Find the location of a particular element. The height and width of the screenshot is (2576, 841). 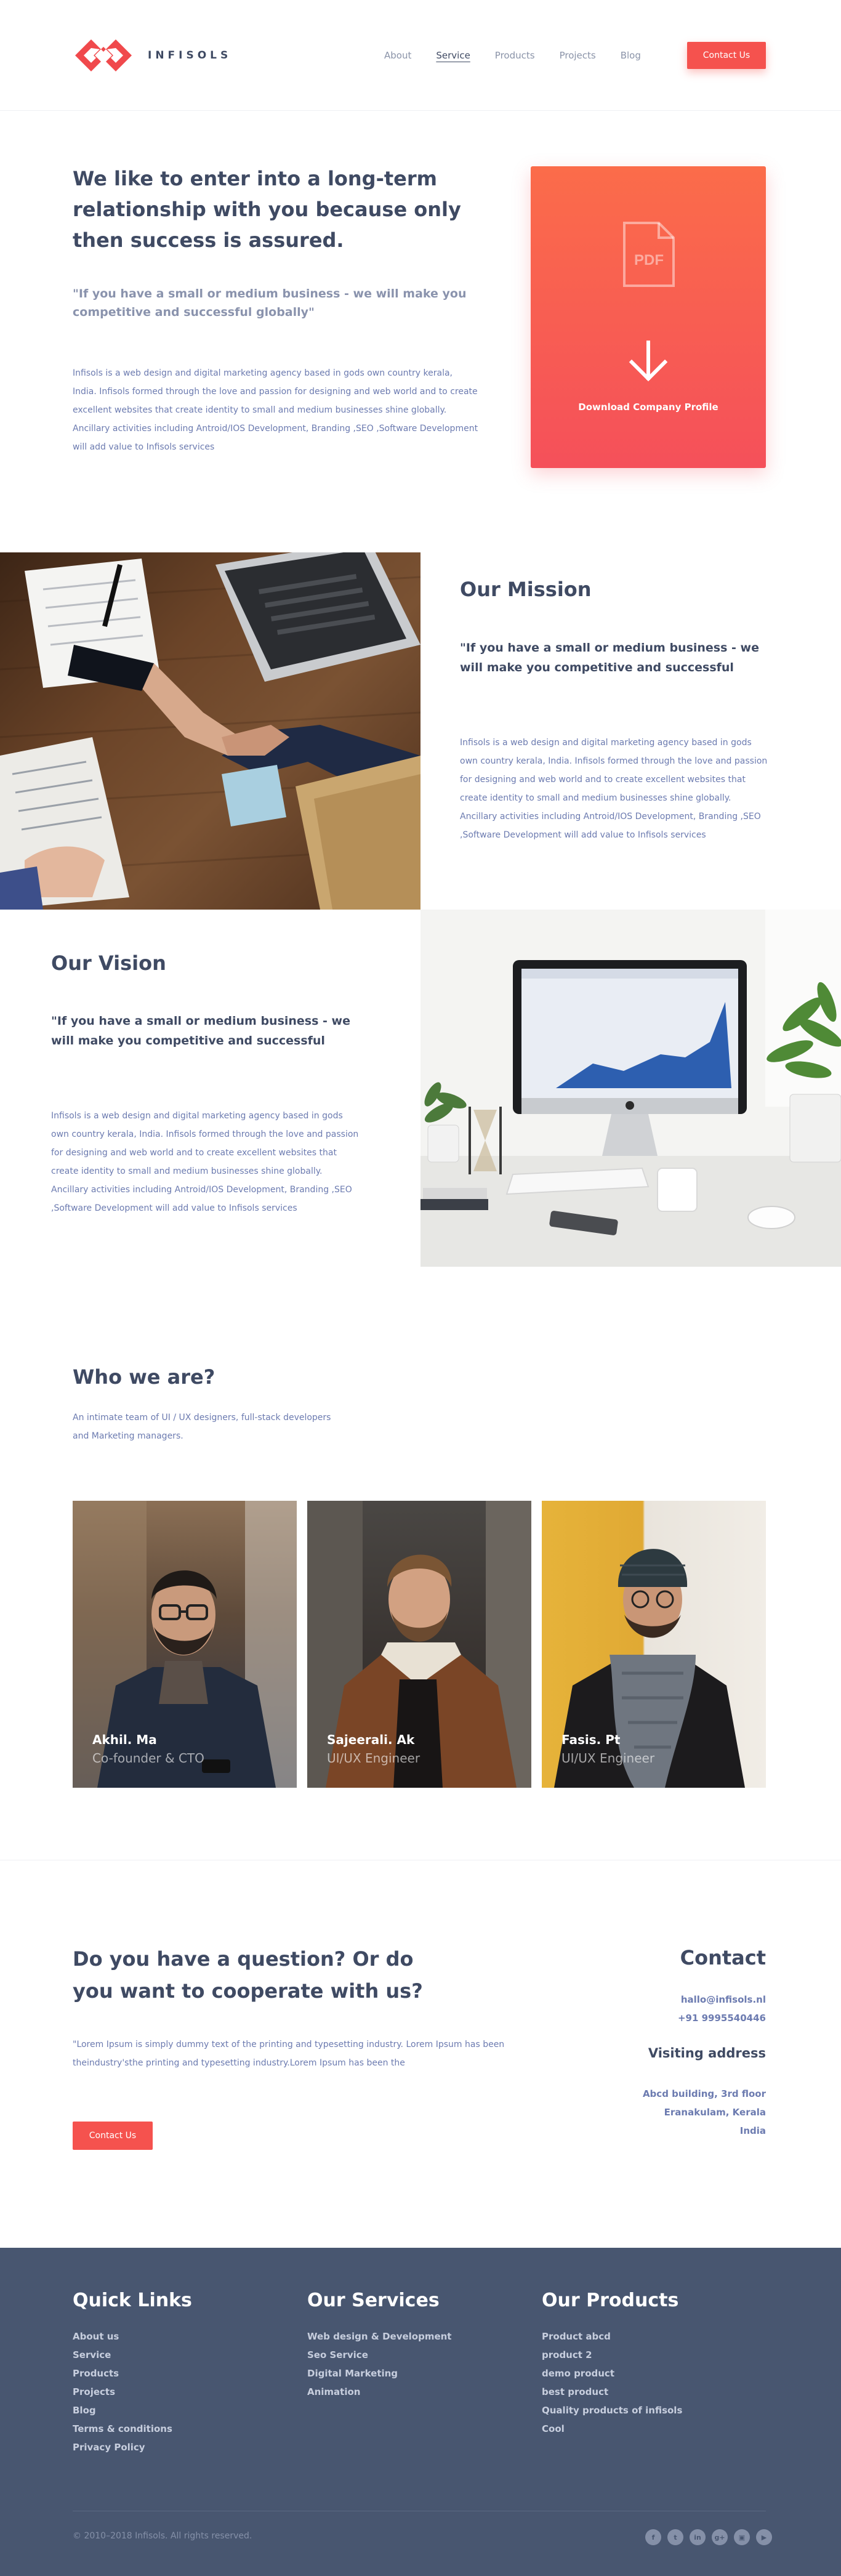

team-member-name: Fasis. Pt is located at coordinates (591, 1739).